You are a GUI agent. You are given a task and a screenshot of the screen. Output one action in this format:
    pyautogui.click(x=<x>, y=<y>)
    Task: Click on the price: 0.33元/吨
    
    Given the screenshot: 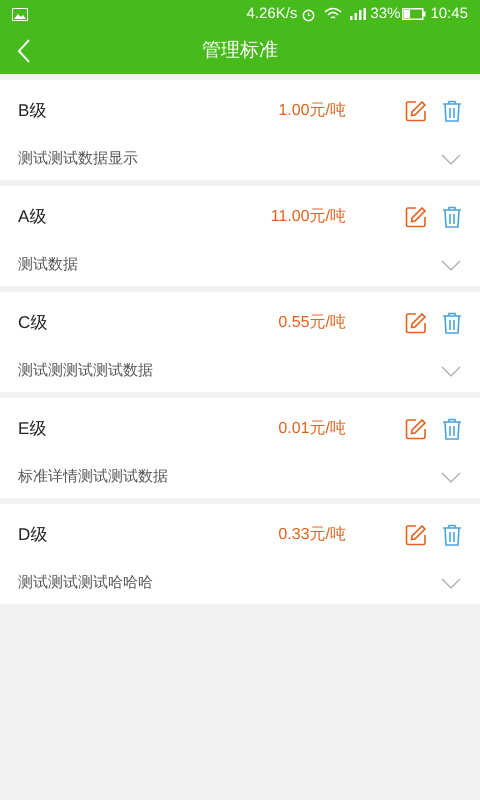 What is the action you would take?
    pyautogui.click(x=312, y=534)
    